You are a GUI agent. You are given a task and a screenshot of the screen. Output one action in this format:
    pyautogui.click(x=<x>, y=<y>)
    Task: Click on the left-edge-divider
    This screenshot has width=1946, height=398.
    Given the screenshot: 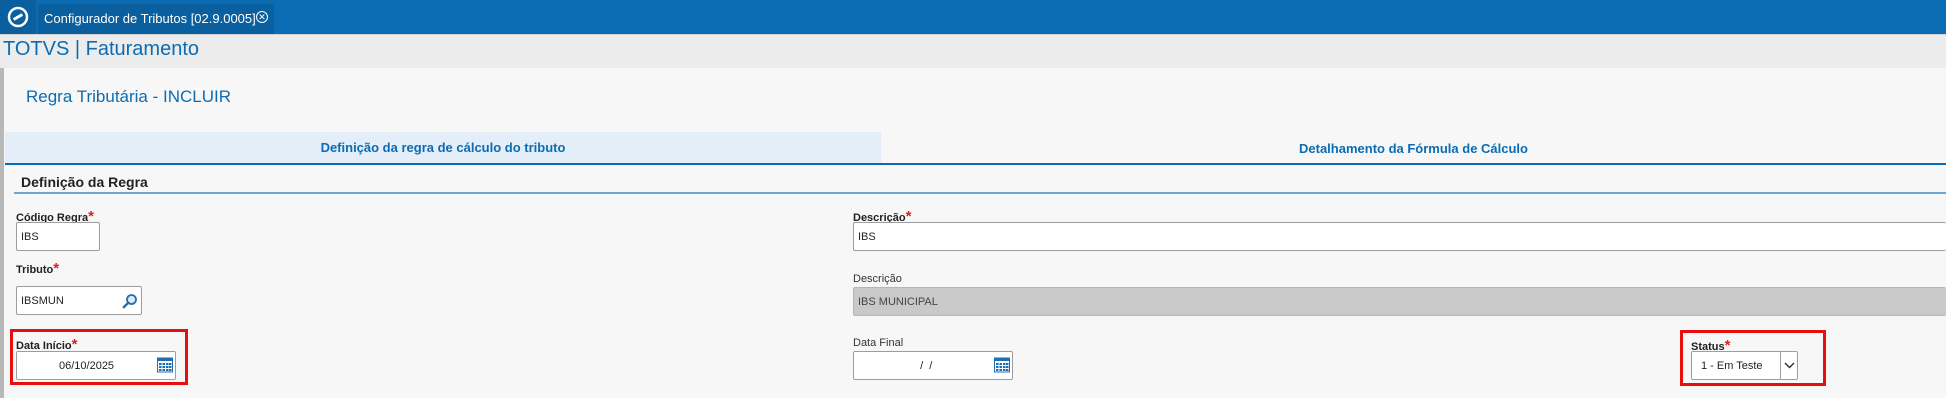 What is the action you would take?
    pyautogui.click(x=2, y=233)
    